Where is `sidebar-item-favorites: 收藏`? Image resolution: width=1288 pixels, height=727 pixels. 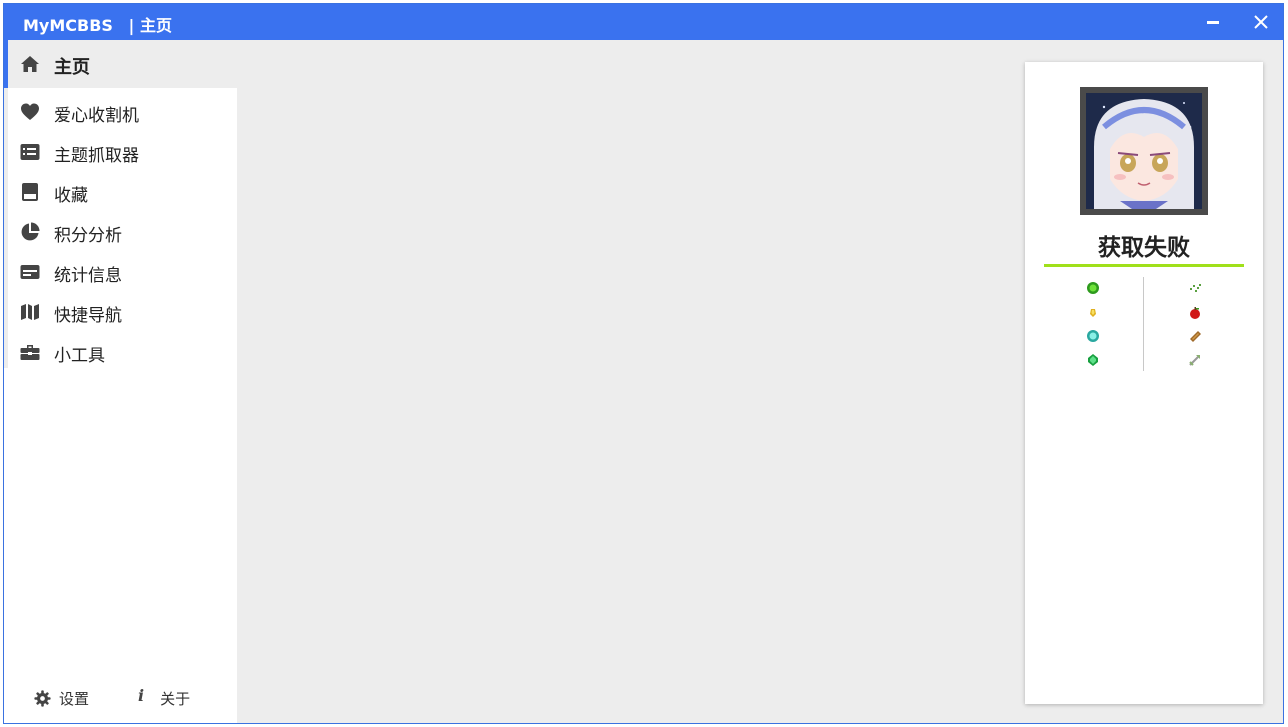
sidebar-item-favorites: 收藏 is located at coordinates (120, 192).